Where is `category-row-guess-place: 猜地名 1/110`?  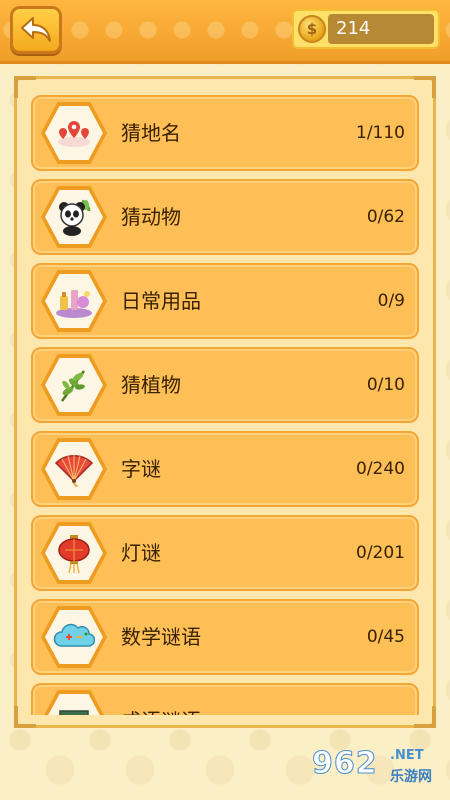
category-row-guess-place: 猜地名 1/110 is located at coordinates (225, 133).